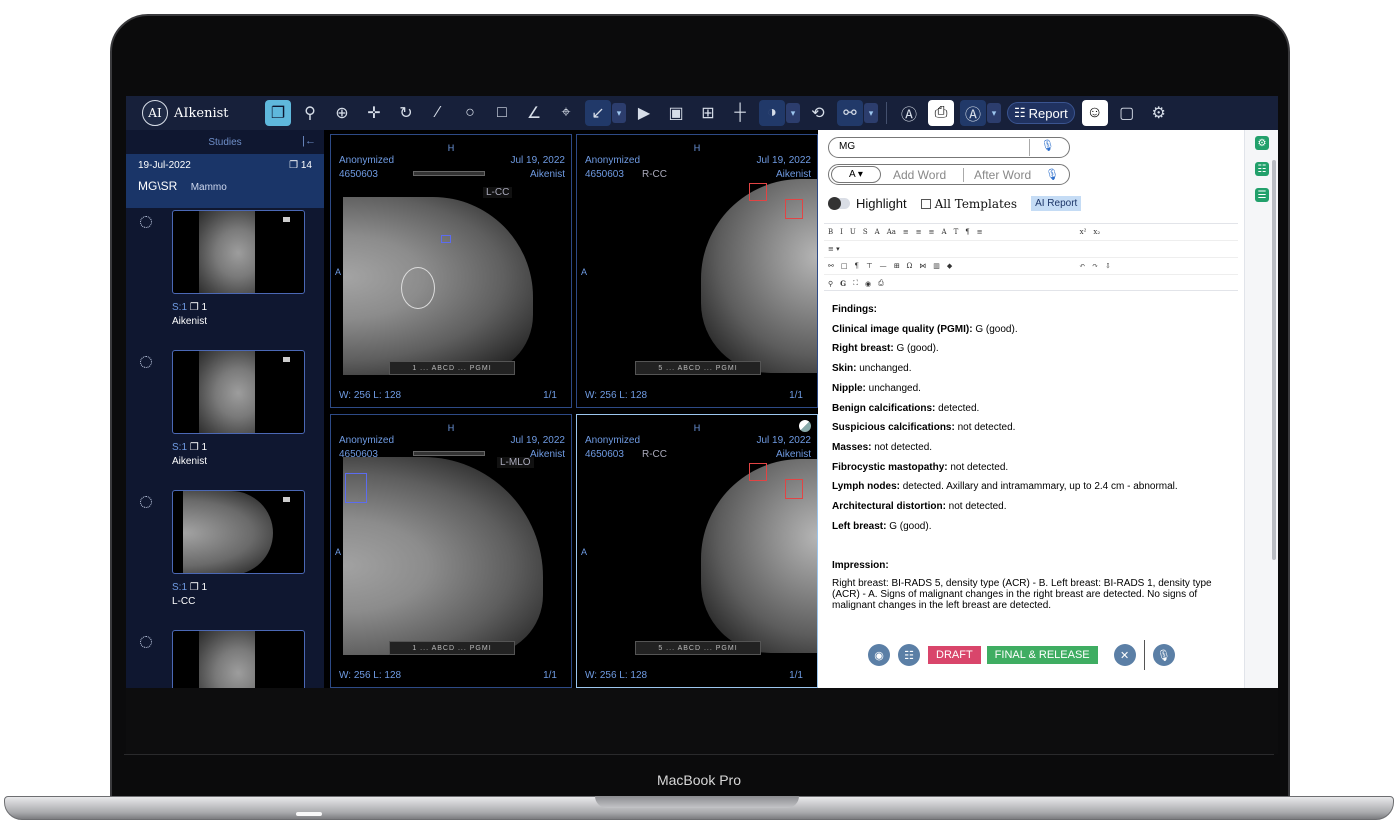 This screenshot has height=825, width=1398. What do you see at coordinates (956, 232) in the screenshot?
I see `font-size-icon: T` at bounding box center [956, 232].